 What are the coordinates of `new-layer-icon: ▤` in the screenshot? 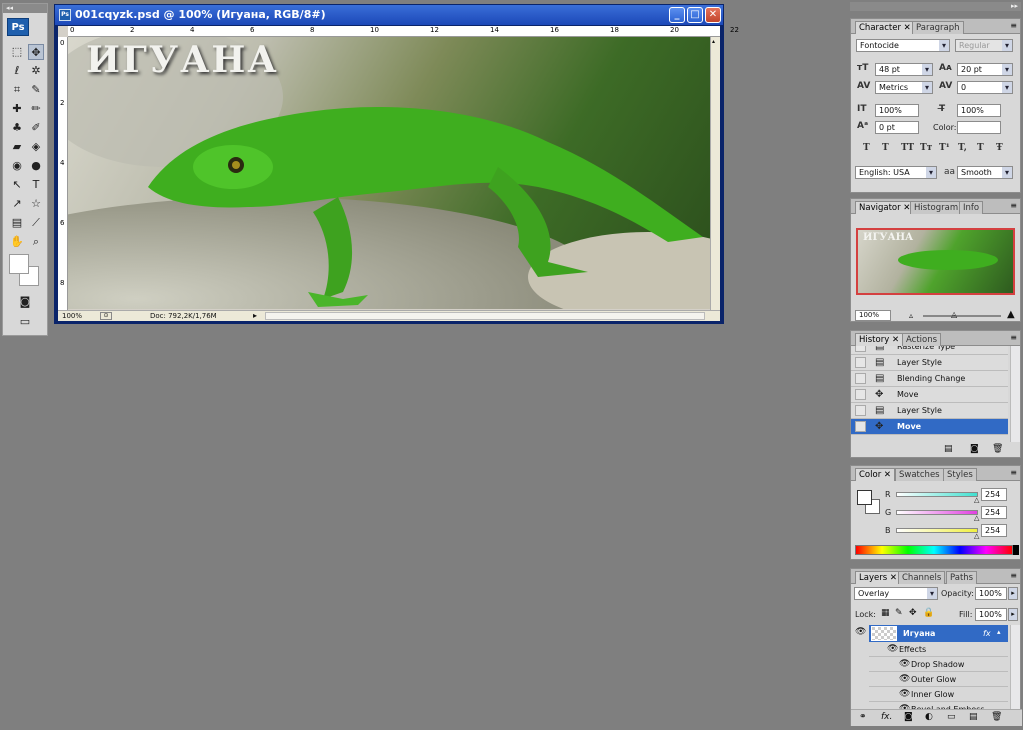 It's located at (973, 717).